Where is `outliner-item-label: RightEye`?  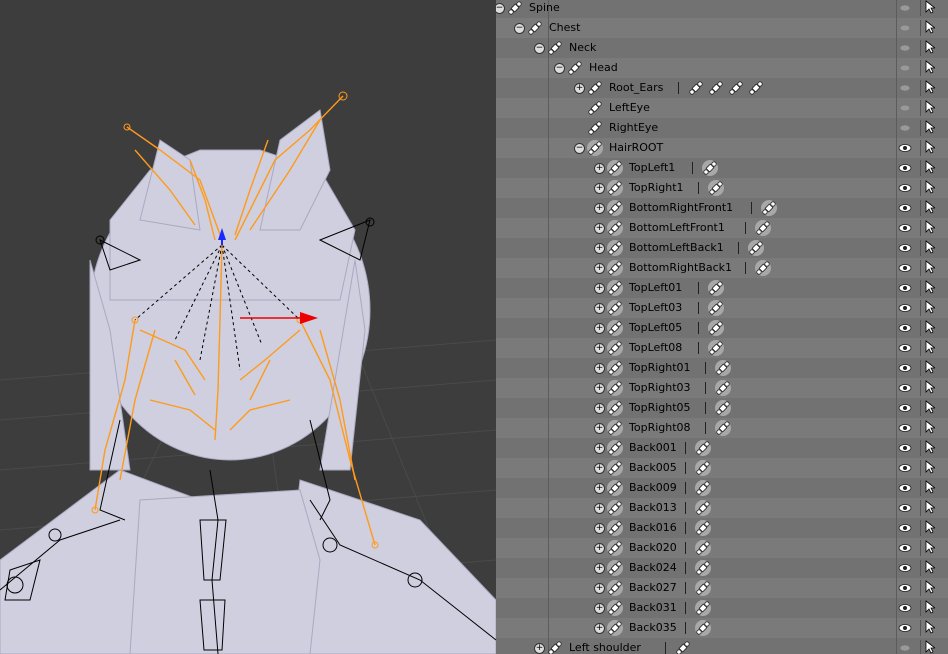
outliner-item-label: RightEye is located at coordinates (633, 127).